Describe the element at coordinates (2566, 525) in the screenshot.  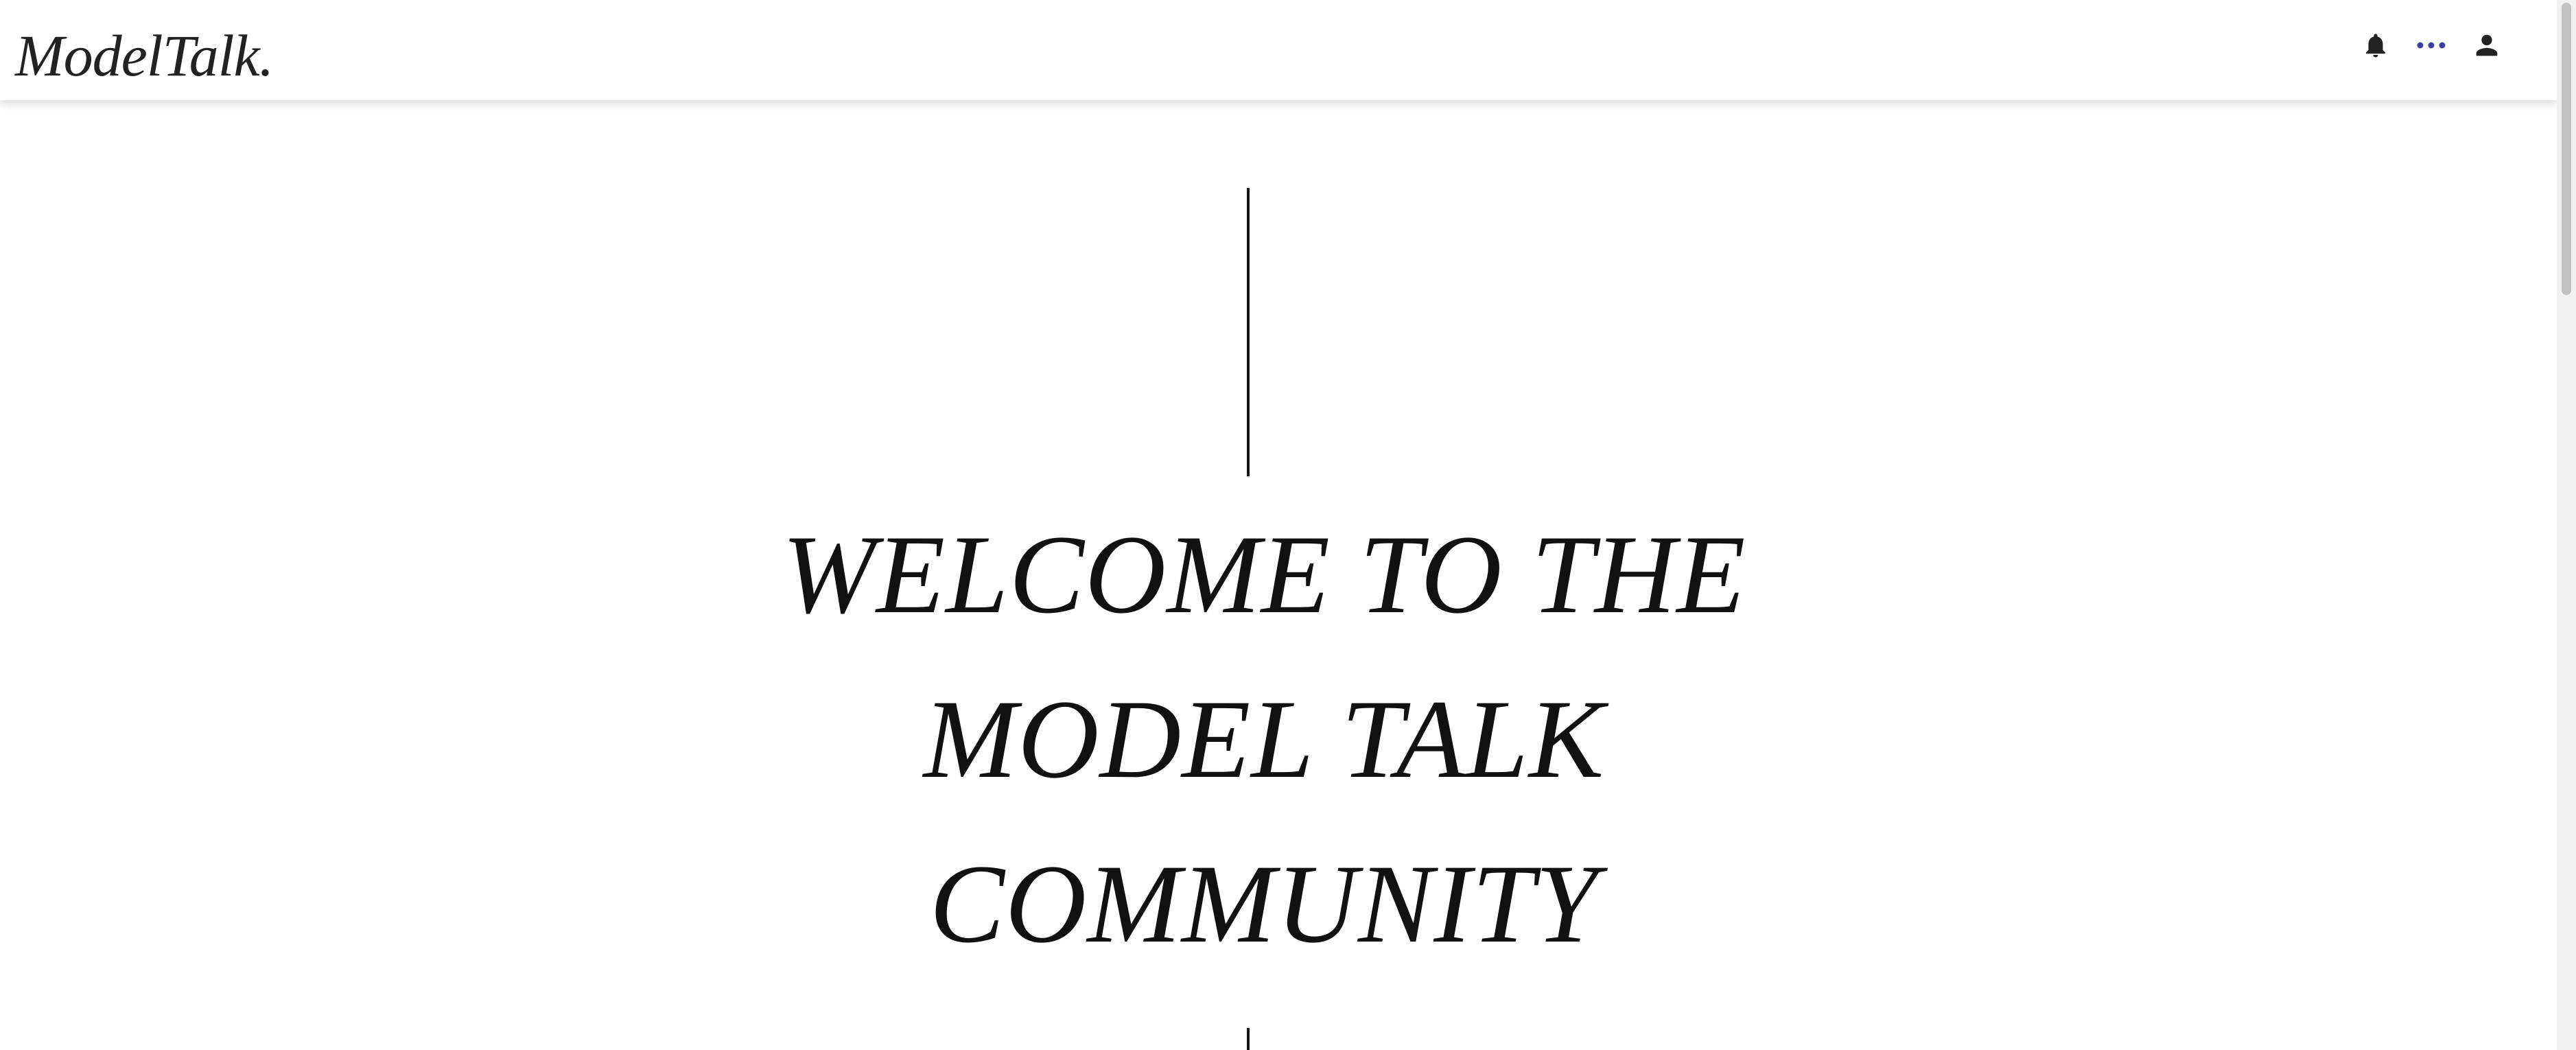
I see `vertical-scrollbar` at that location.